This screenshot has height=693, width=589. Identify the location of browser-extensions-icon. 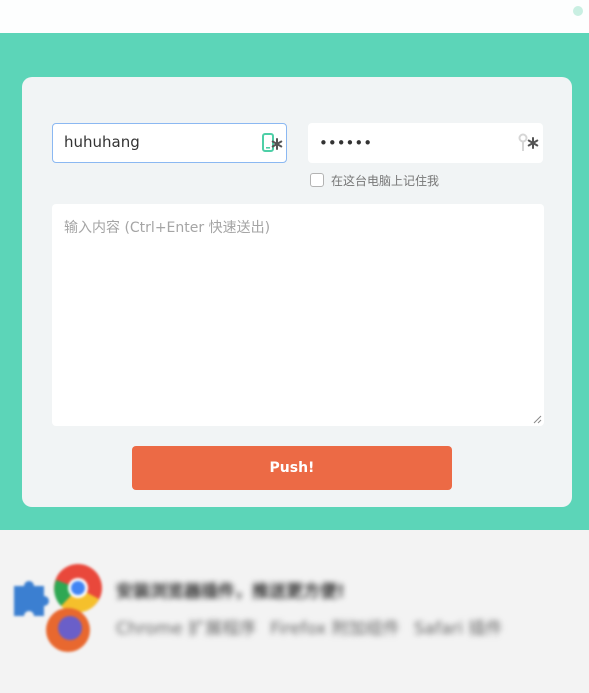
(58, 608).